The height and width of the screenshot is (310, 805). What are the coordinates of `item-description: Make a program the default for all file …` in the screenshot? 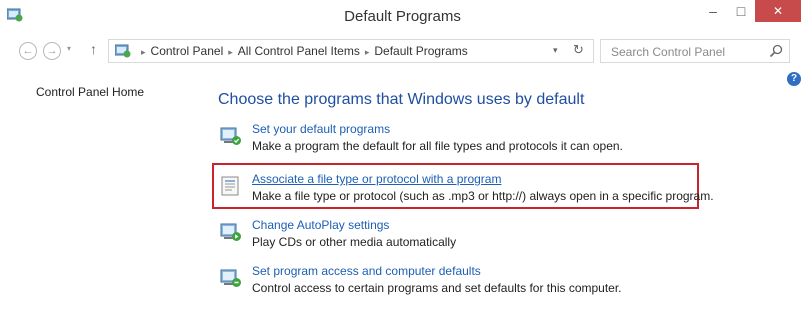 It's located at (437, 146).